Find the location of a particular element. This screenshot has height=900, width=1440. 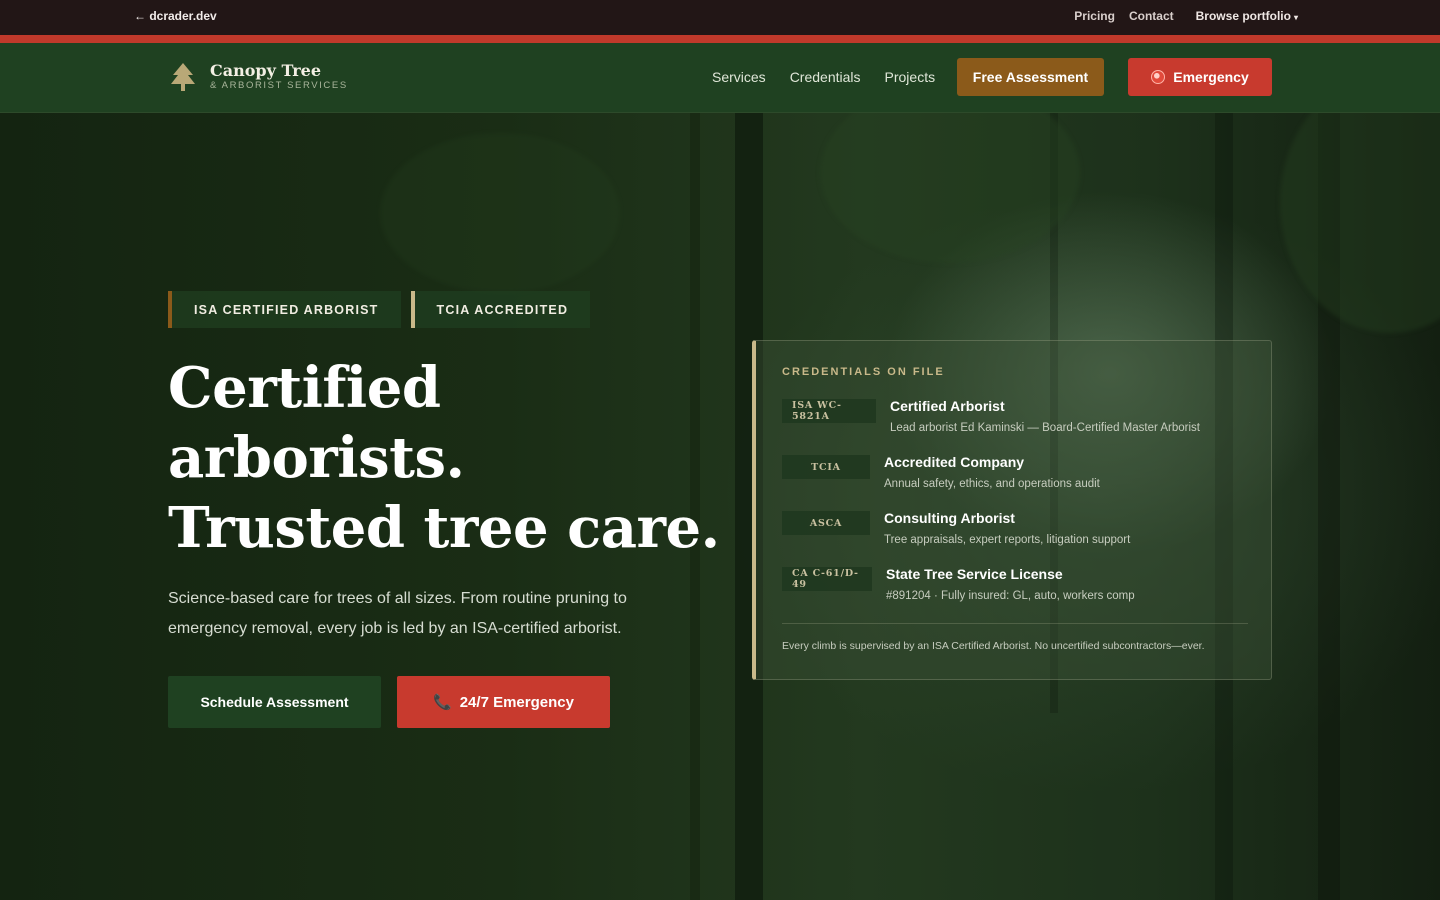

browse-portfolio-label: Browse portfolio is located at coordinates (1243, 16).